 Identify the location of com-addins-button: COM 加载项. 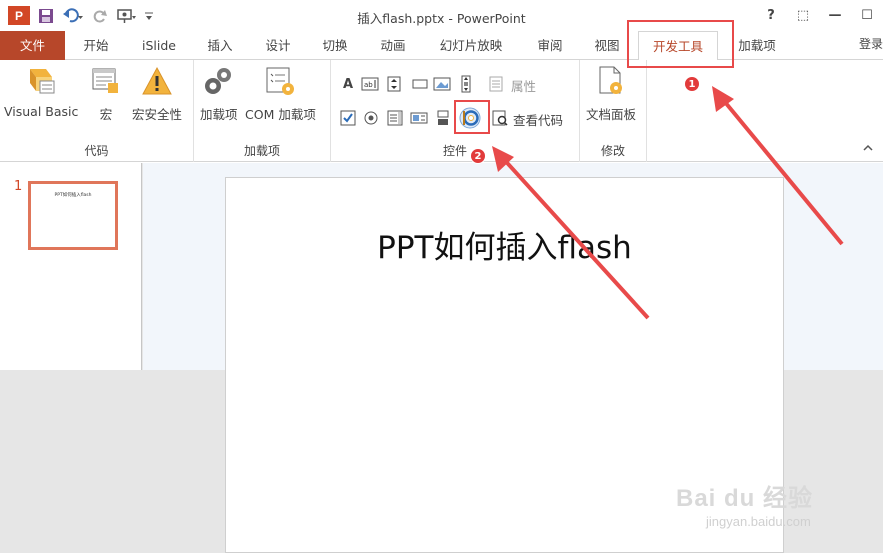
(280, 93).